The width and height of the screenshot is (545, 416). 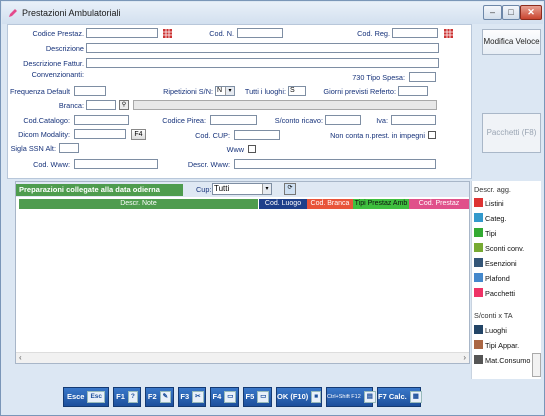 What do you see at coordinates (252, 149) in the screenshot?
I see `www-checkbox` at bounding box center [252, 149].